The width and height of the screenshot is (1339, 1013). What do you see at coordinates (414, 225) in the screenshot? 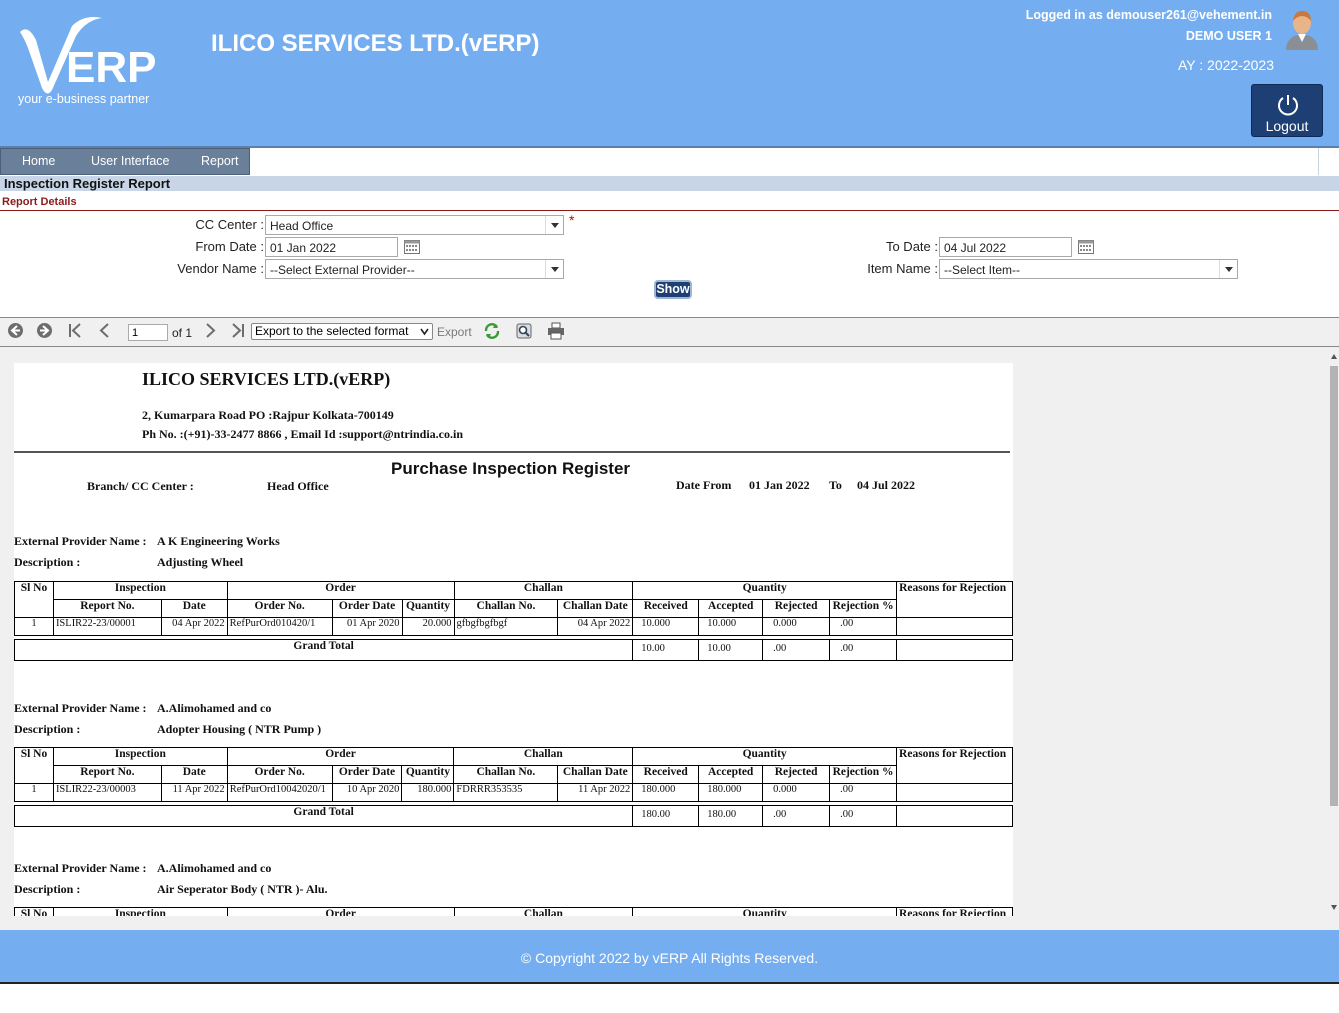
I see `cc-center-select: Head Office` at bounding box center [414, 225].